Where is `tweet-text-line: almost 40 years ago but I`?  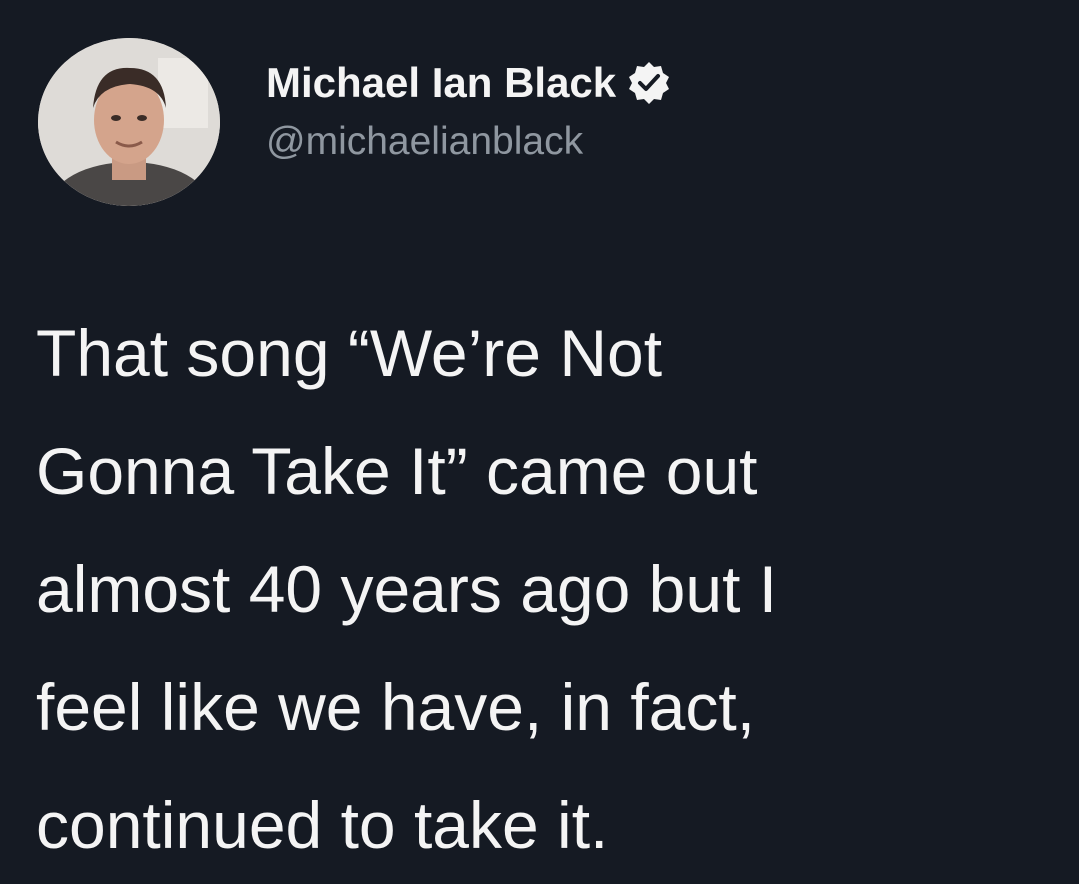
tweet-text-line: almost 40 years ago but I is located at coordinates (407, 589).